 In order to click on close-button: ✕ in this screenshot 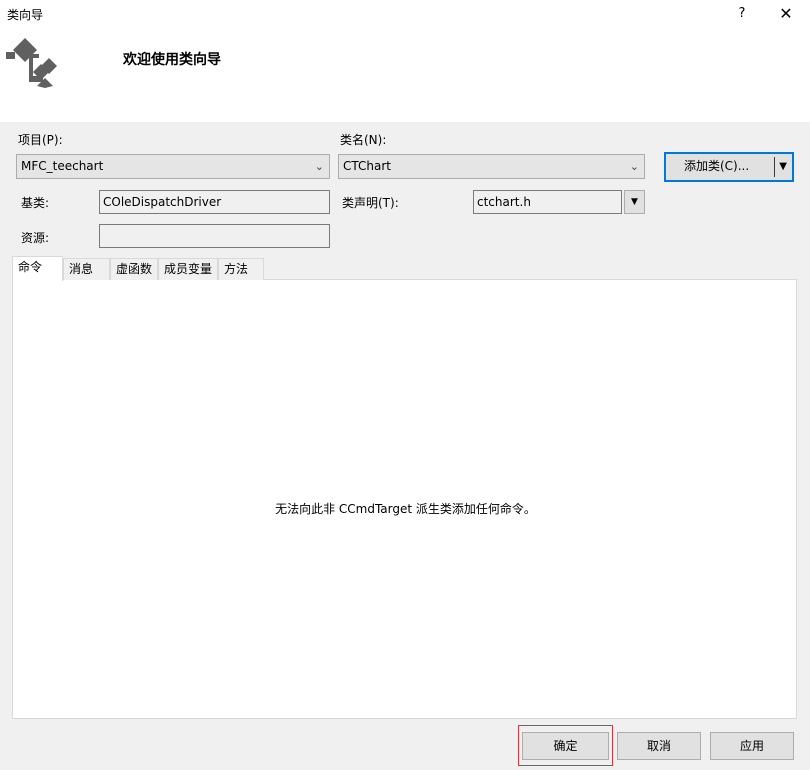, I will do `click(786, 14)`.